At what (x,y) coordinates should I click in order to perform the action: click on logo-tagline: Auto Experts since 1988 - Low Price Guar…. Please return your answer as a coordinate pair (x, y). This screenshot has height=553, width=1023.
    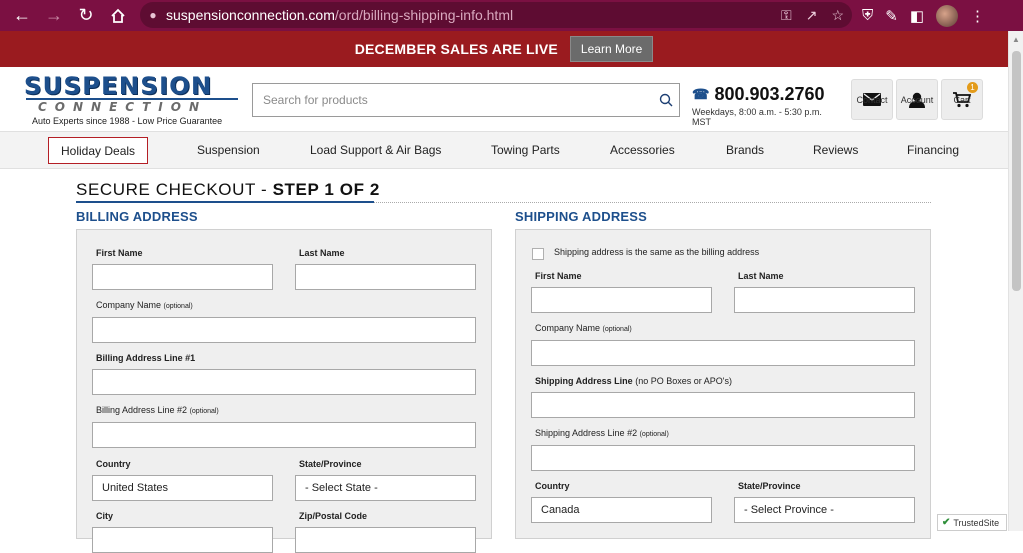
    Looking at the image, I should click on (127, 121).